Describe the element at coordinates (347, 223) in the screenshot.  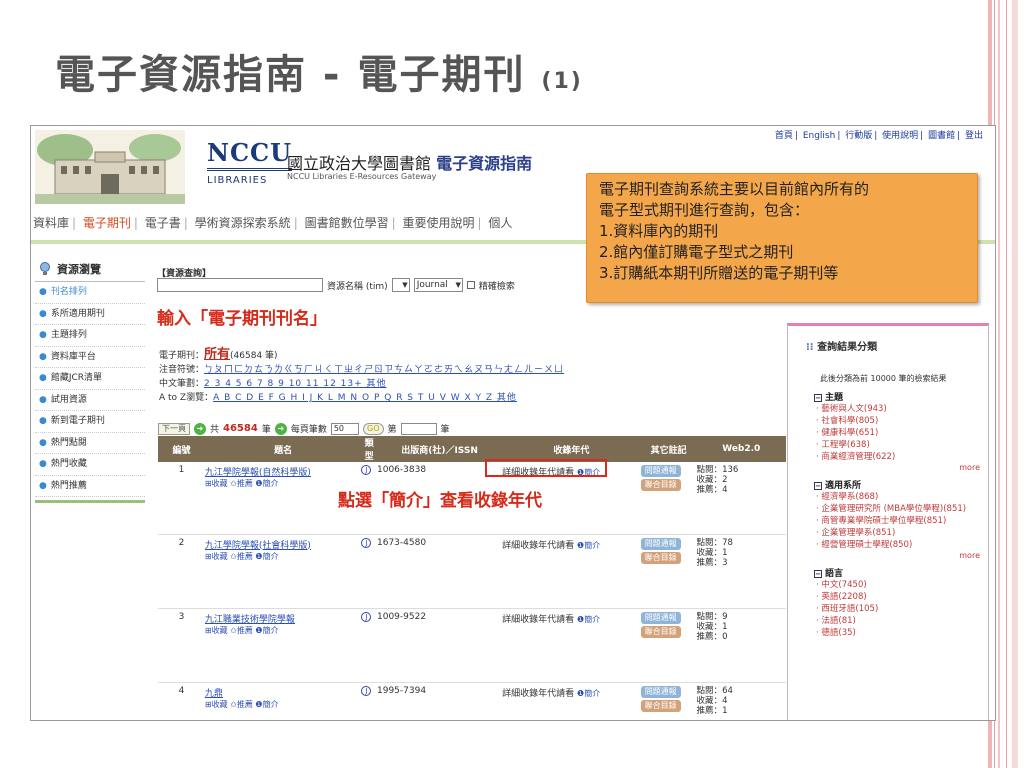
I see `nav-elearning: 圖書館數位學習` at that location.